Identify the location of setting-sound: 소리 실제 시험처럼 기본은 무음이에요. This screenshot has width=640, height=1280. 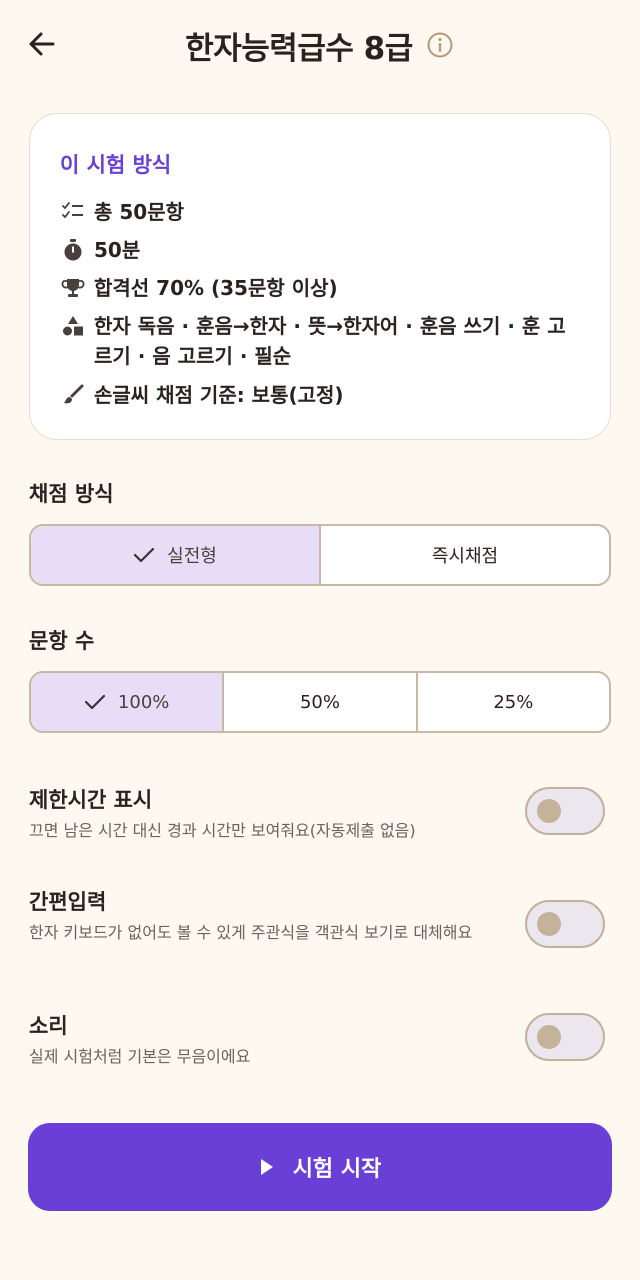
(320, 1040).